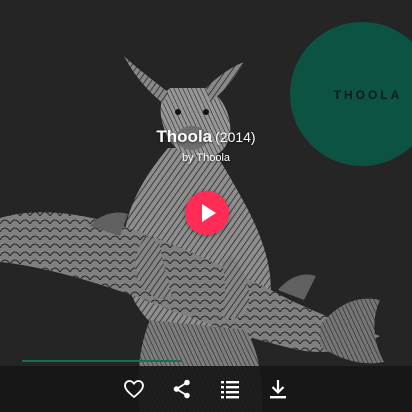 Image resolution: width=412 pixels, height=412 pixels. I want to click on add-to-queue-icon, so click(230, 390).